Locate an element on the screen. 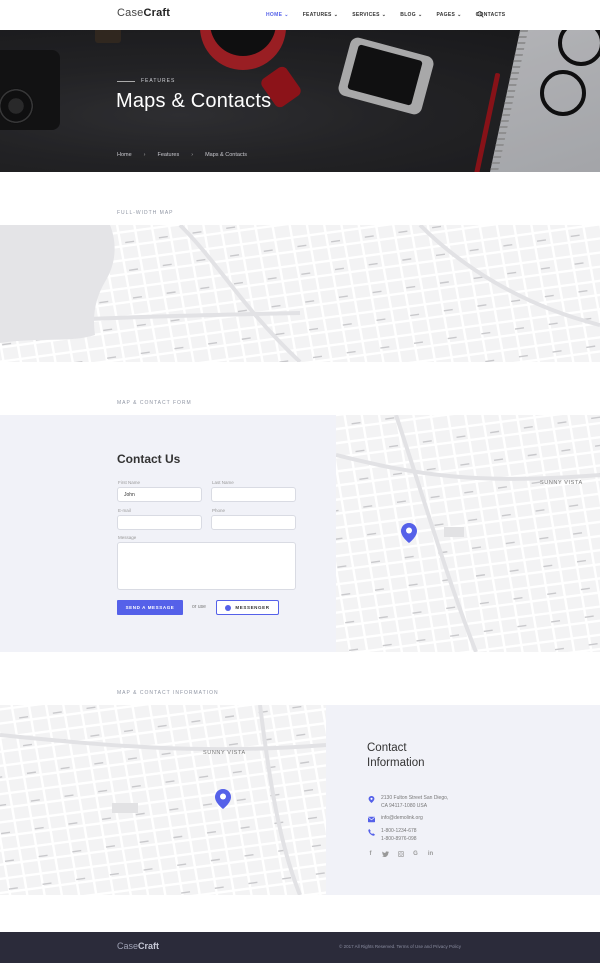 The height and width of the screenshot is (963, 600). nav-pages: PAGES ⌄ is located at coordinates (448, 15).